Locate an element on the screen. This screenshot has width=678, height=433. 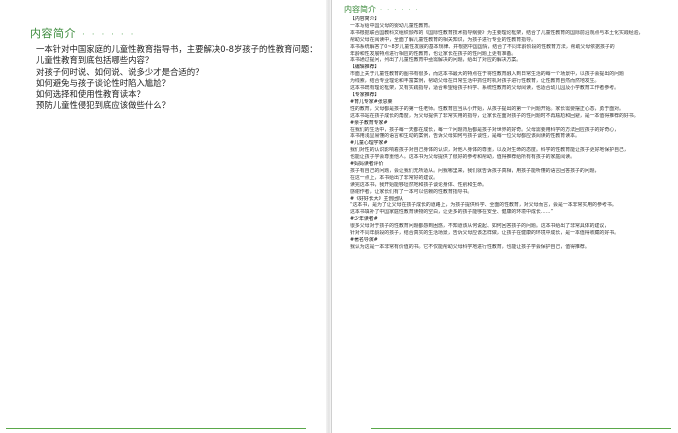
right-title-dots: · · · · · · is located at coordinates (400, 10).